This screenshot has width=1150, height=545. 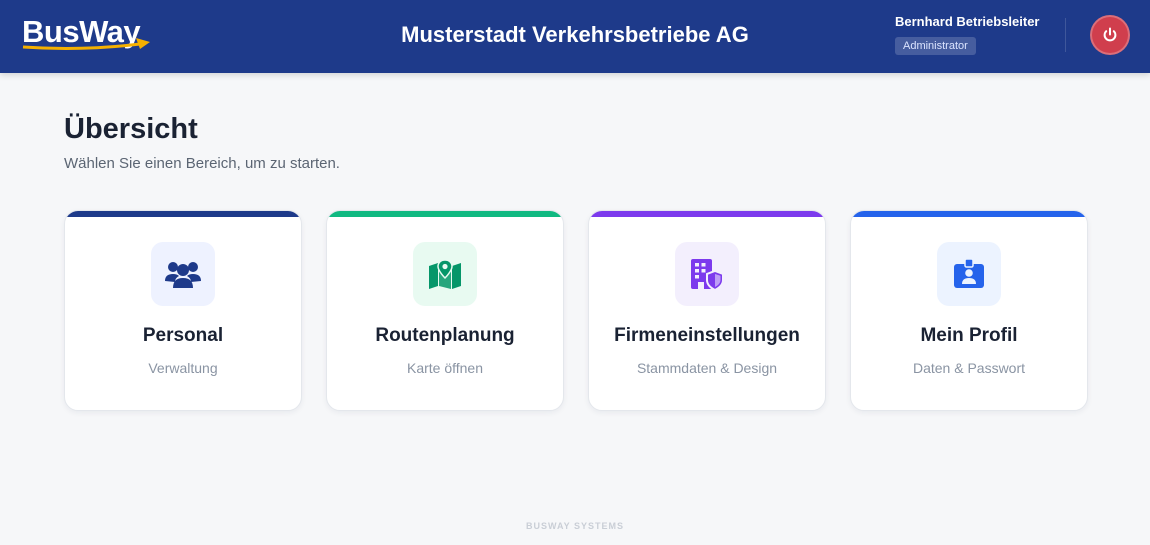 What do you see at coordinates (131, 129) in the screenshot?
I see `page-title: Übersicht` at bounding box center [131, 129].